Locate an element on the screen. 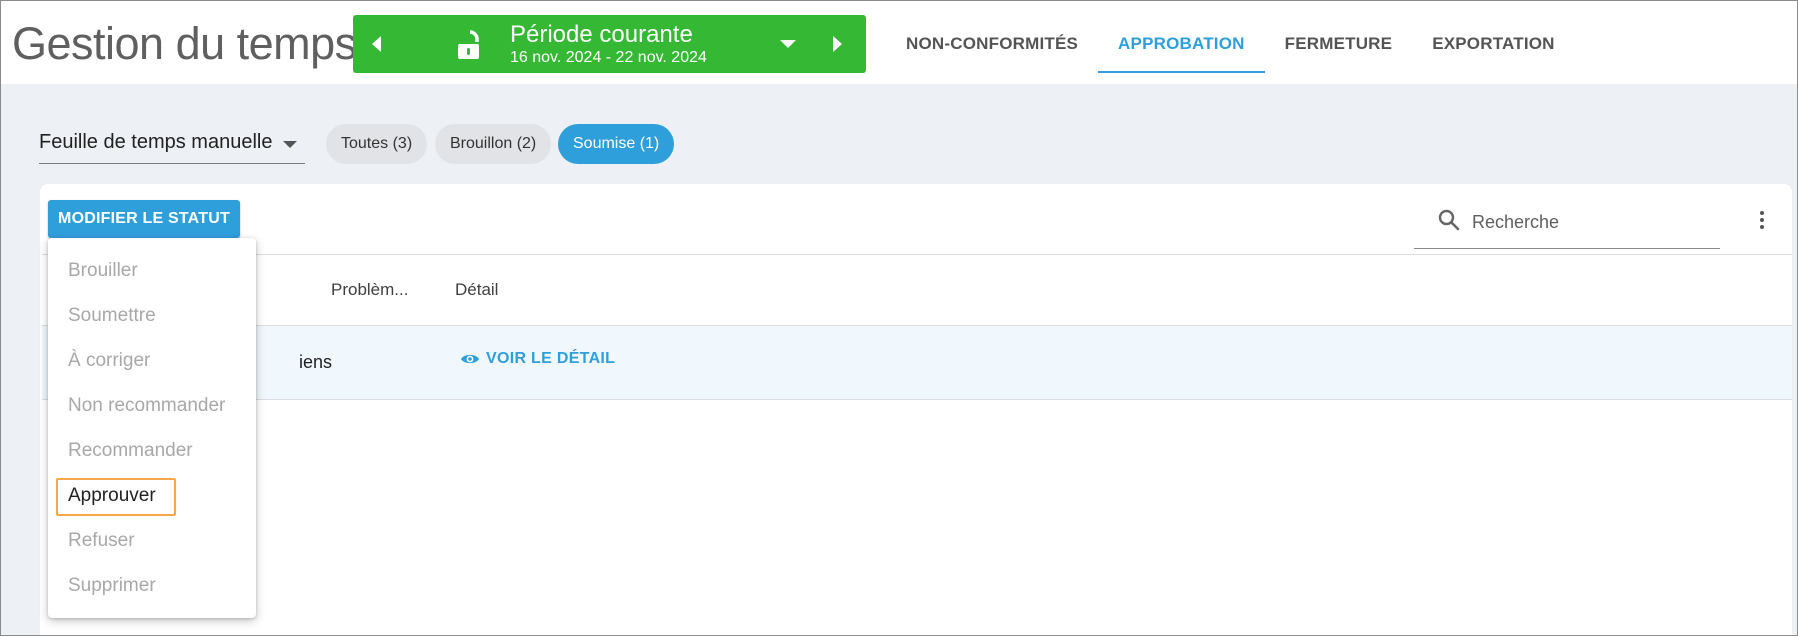  app-title: Gestion du temps is located at coordinates (184, 43).